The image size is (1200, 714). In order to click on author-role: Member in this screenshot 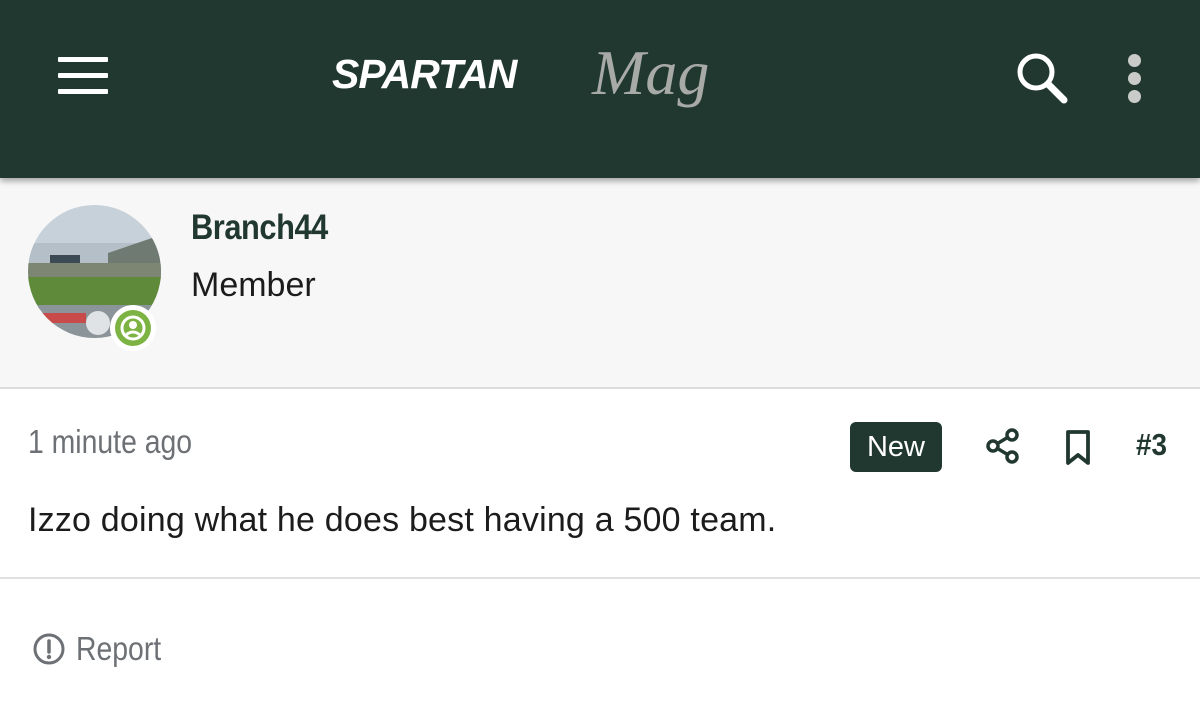, I will do `click(253, 285)`.